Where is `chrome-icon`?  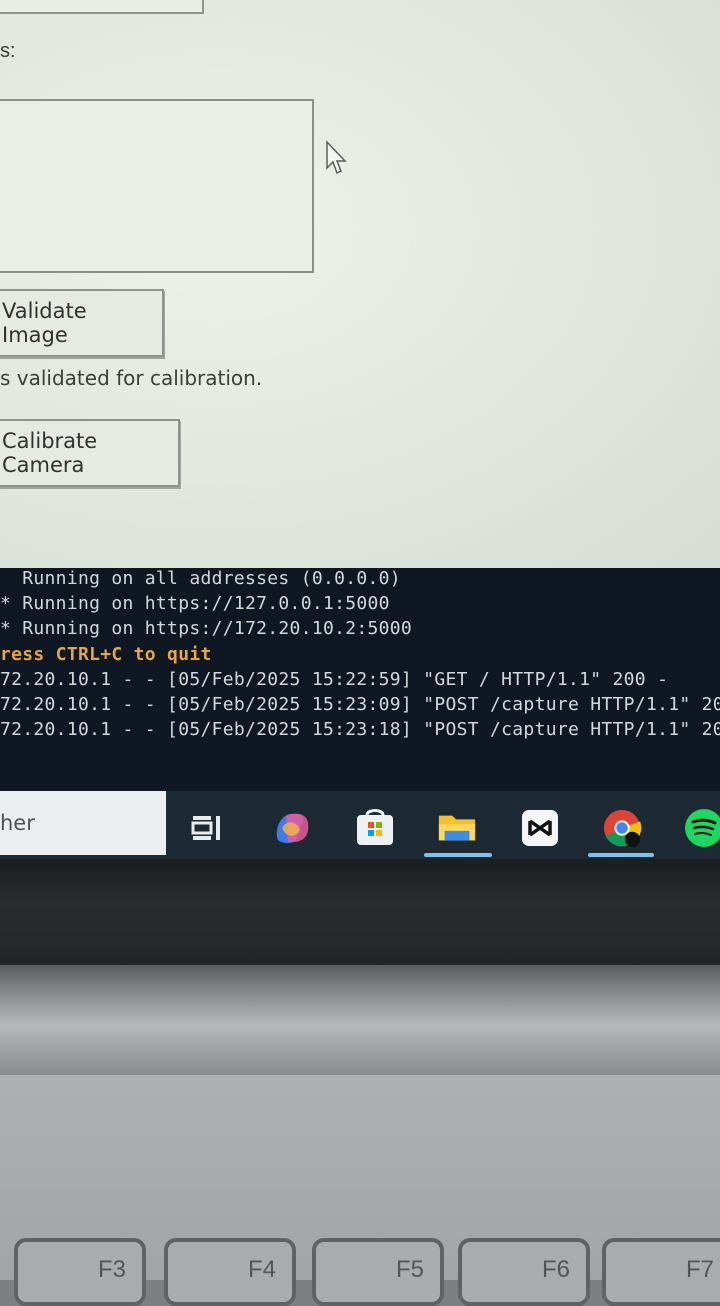
chrome-icon is located at coordinates (622, 828).